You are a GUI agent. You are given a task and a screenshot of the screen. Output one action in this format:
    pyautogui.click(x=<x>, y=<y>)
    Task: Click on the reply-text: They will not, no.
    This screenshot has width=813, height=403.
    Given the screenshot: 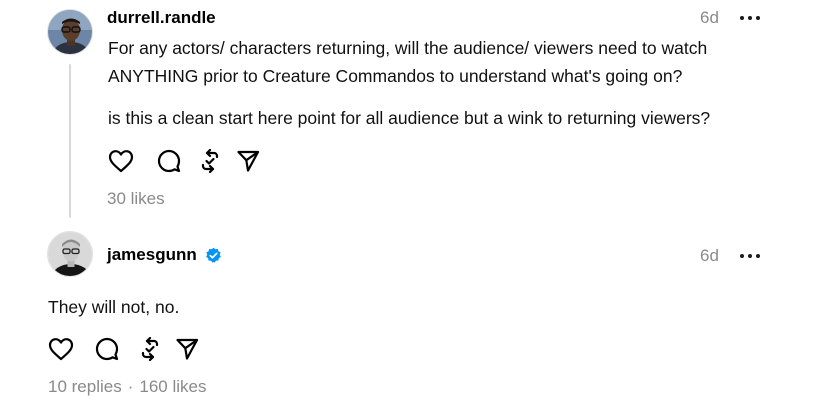 What is the action you would take?
    pyautogui.click(x=114, y=307)
    